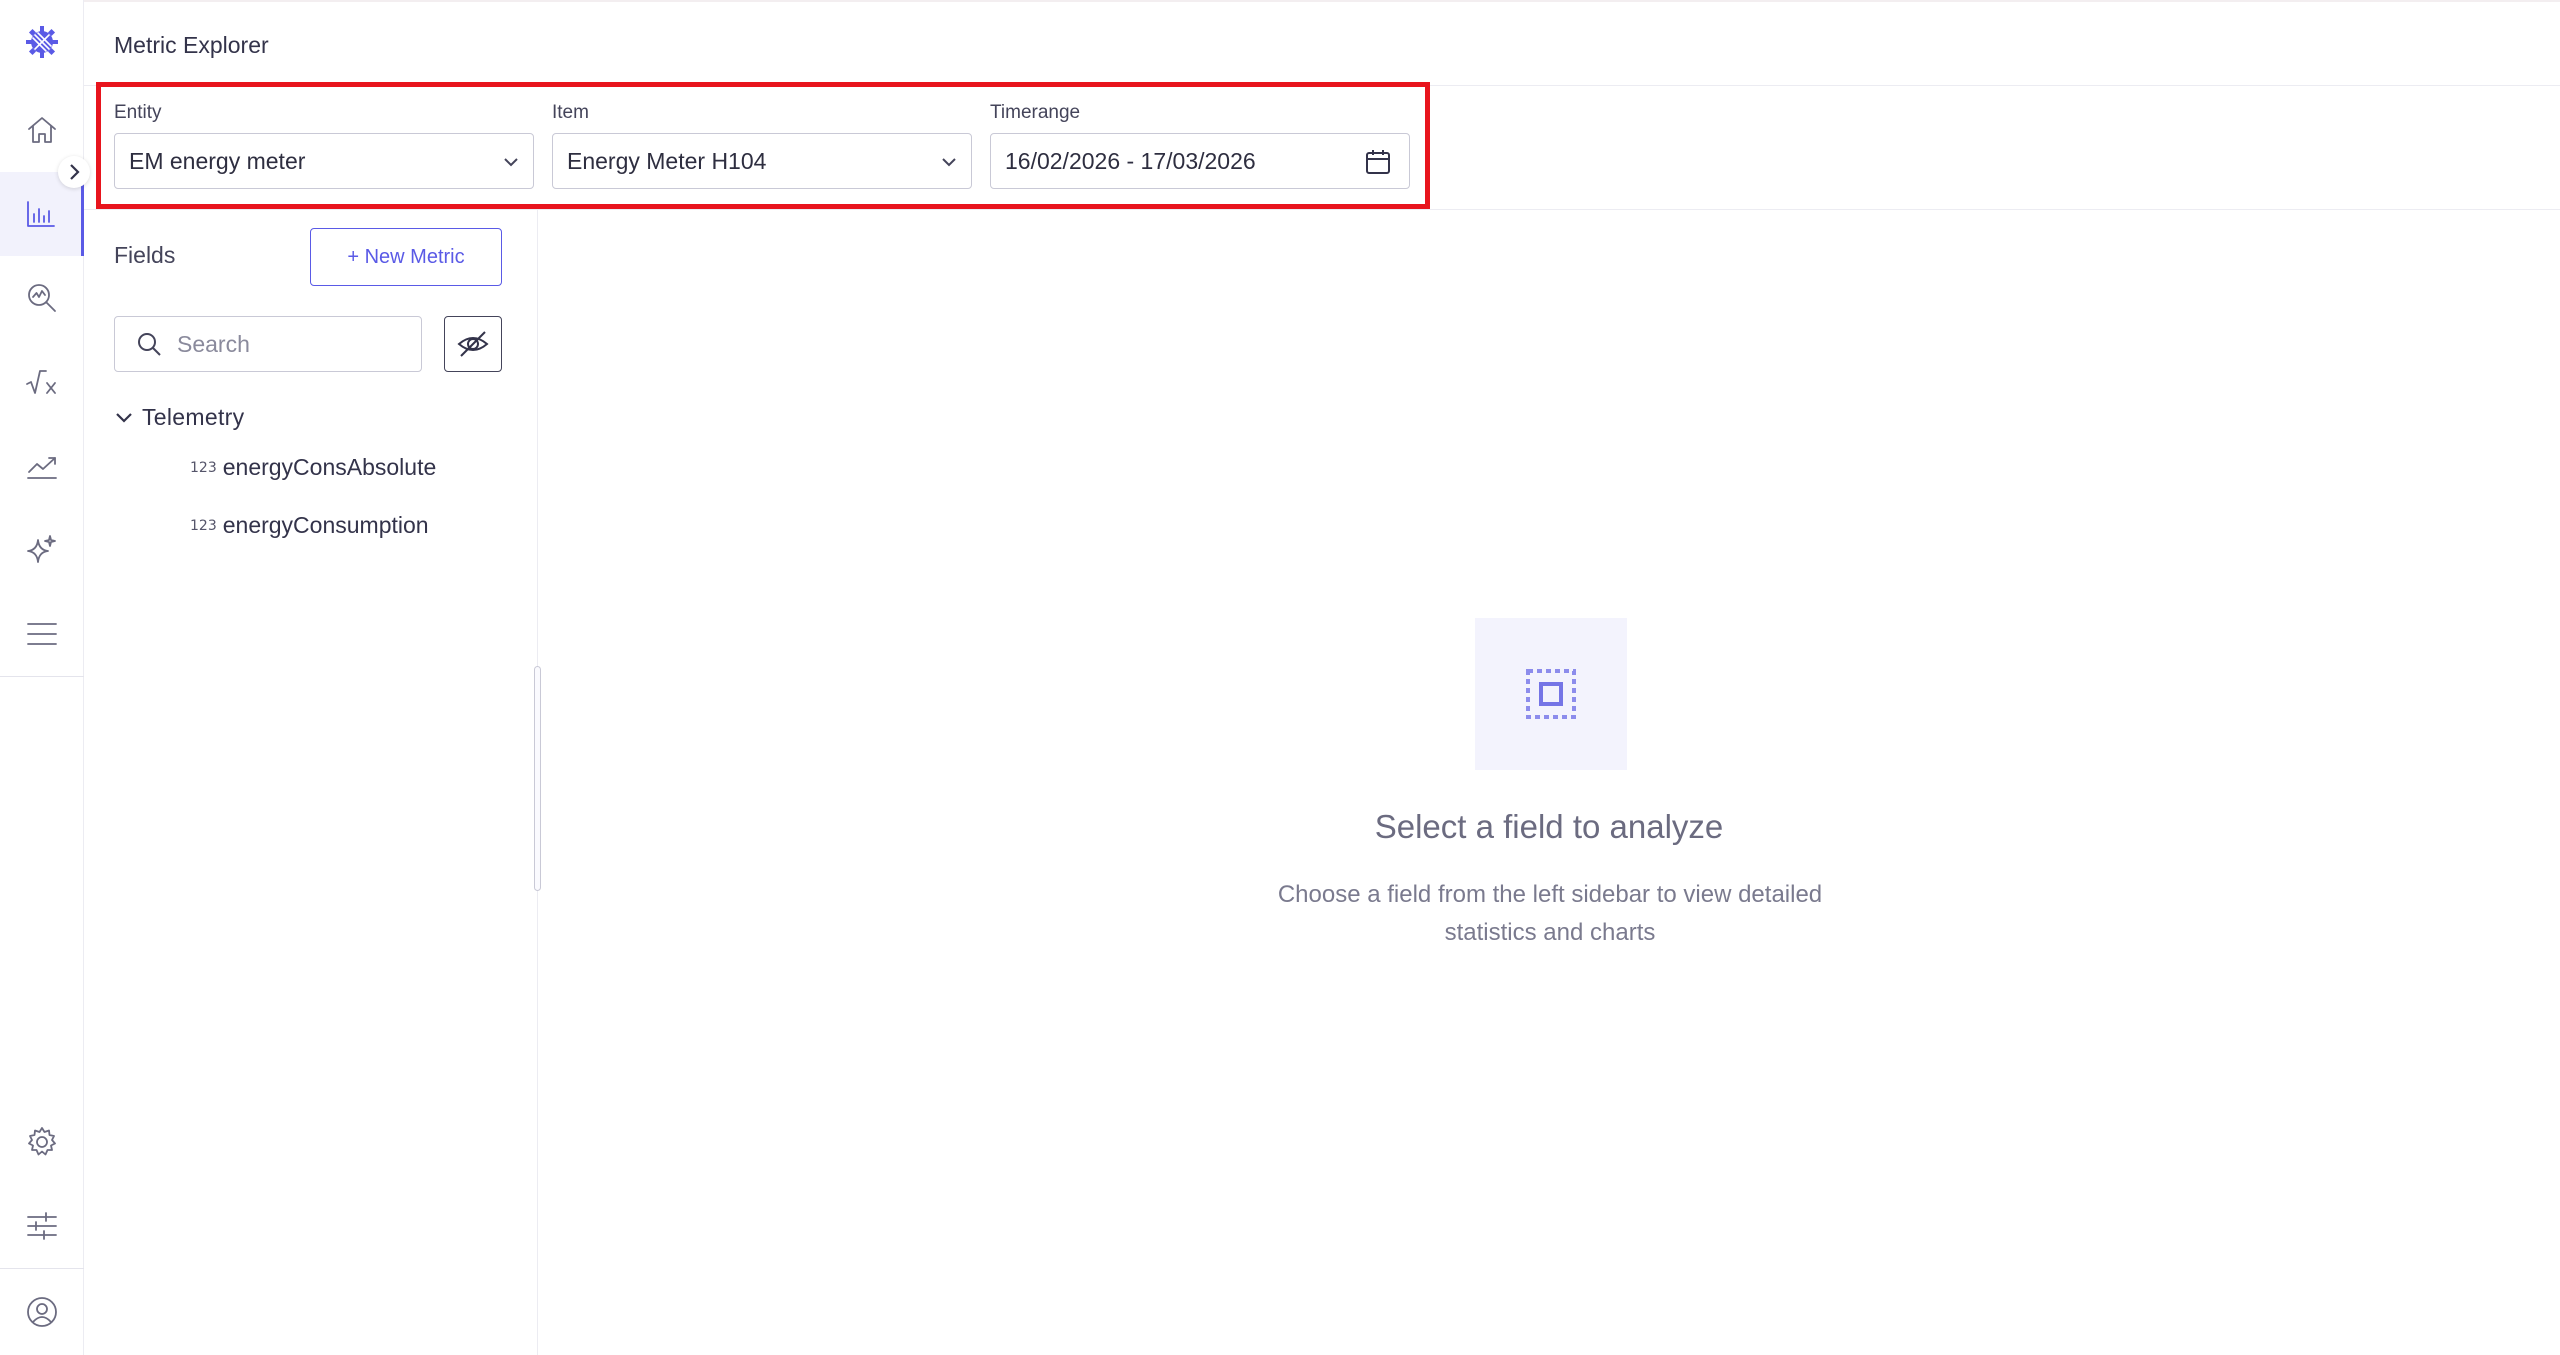 The image size is (2560, 1355). I want to click on panel-resize-handle, so click(537, 778).